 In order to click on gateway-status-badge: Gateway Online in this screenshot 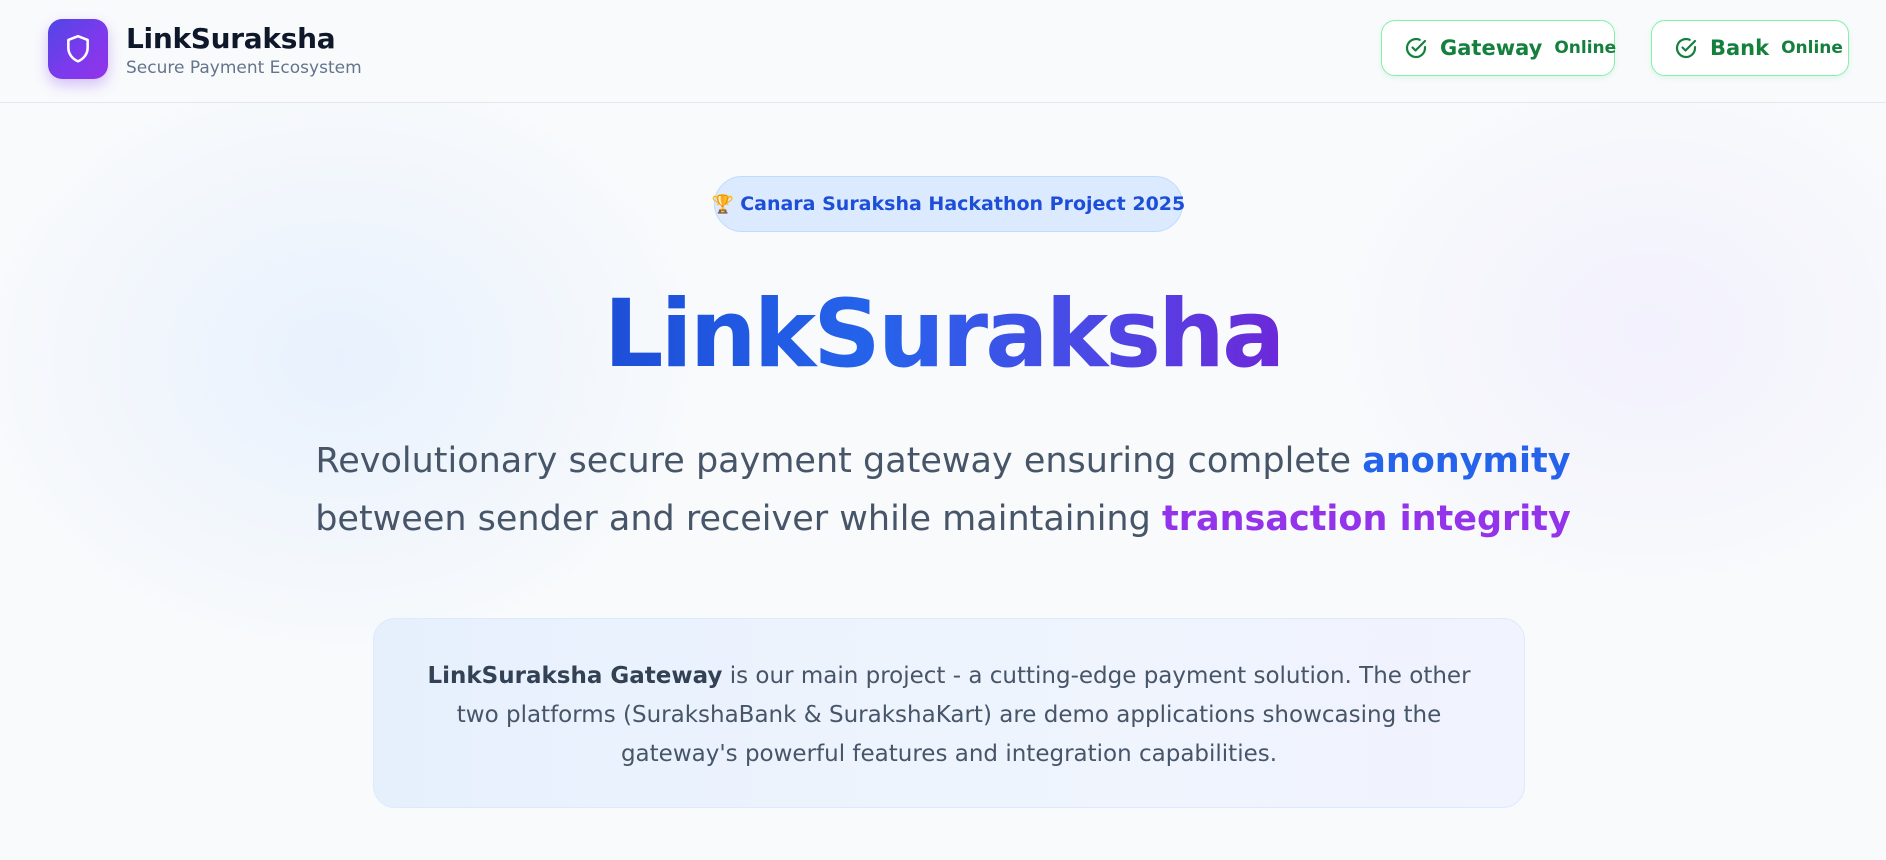, I will do `click(1499, 48)`.